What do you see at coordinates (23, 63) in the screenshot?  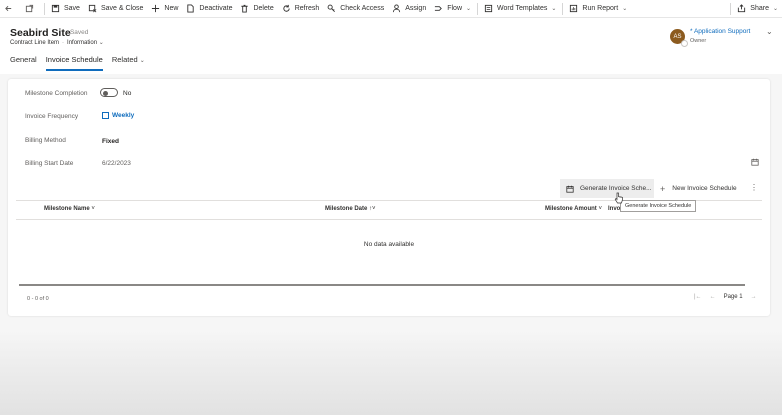 I see `tab-general: General` at bounding box center [23, 63].